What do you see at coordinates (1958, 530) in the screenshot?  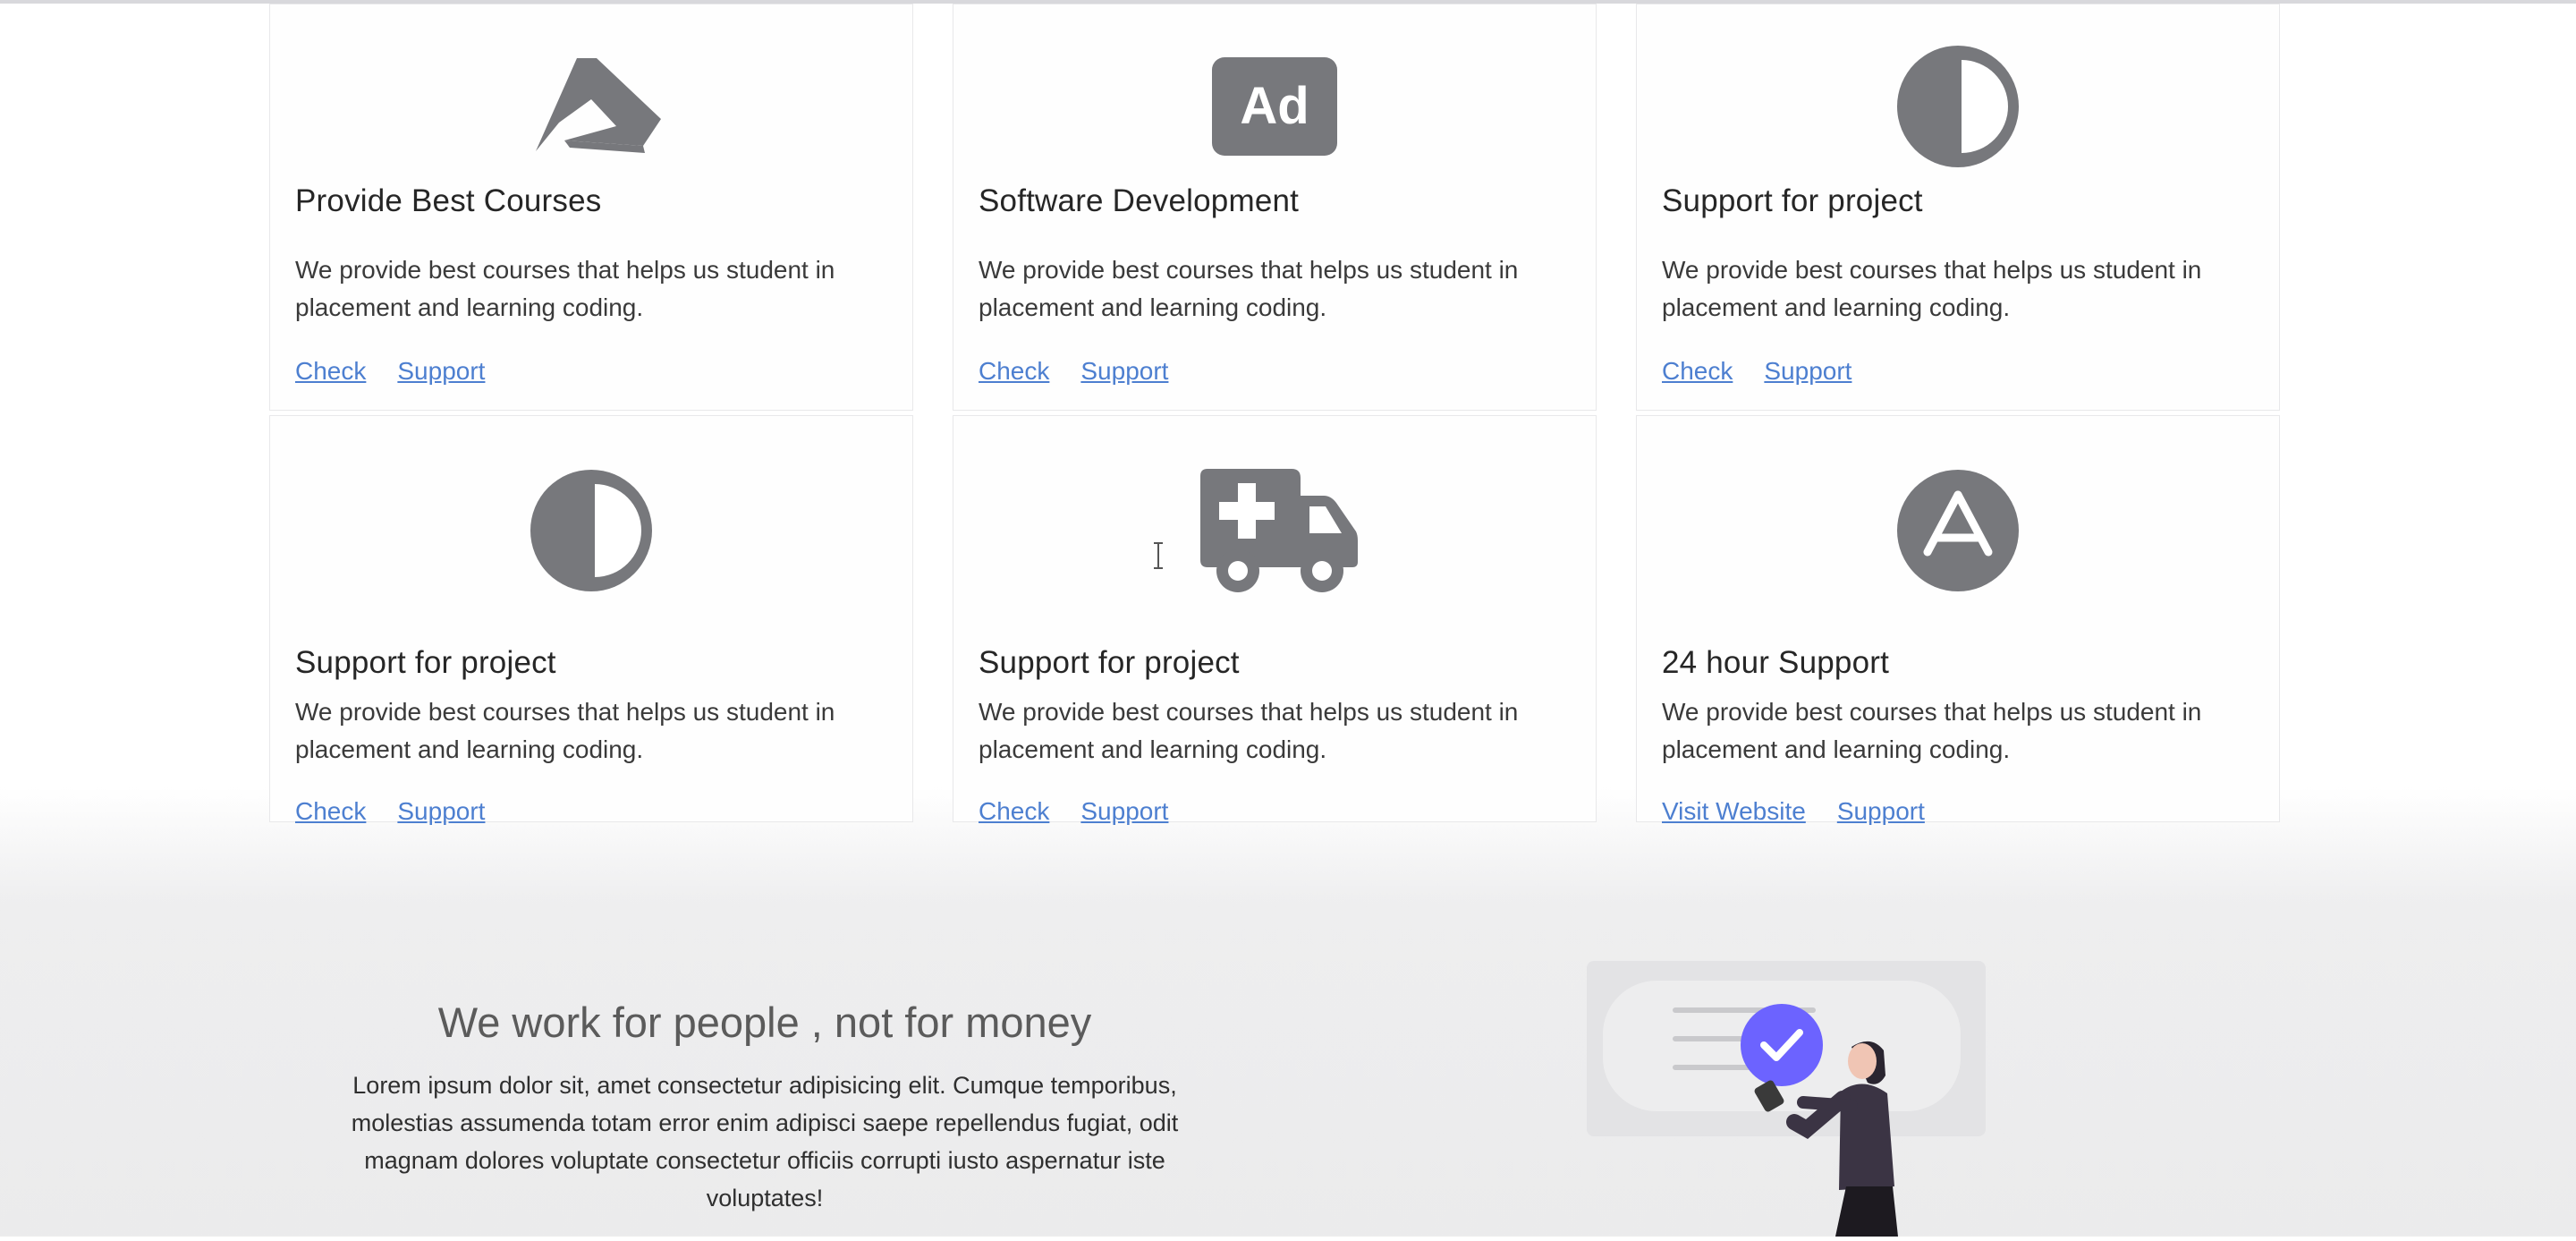 I see `app-store-logo-icon` at bounding box center [1958, 530].